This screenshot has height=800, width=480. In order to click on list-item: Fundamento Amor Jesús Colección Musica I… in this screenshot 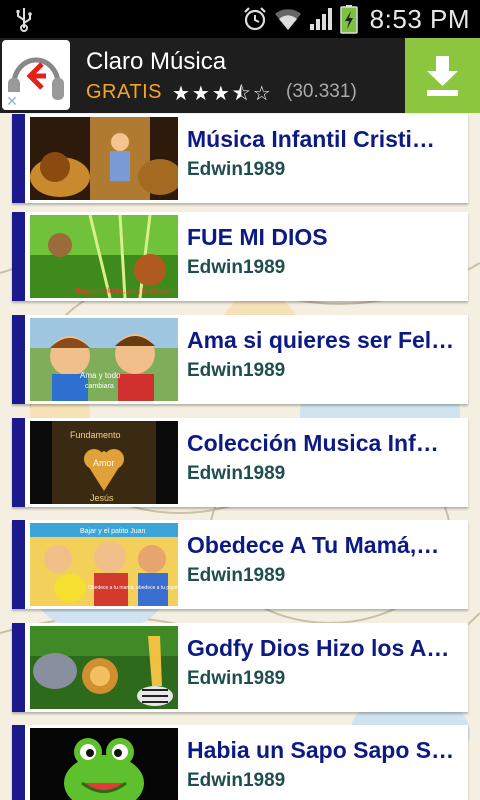, I will do `click(240, 462)`.